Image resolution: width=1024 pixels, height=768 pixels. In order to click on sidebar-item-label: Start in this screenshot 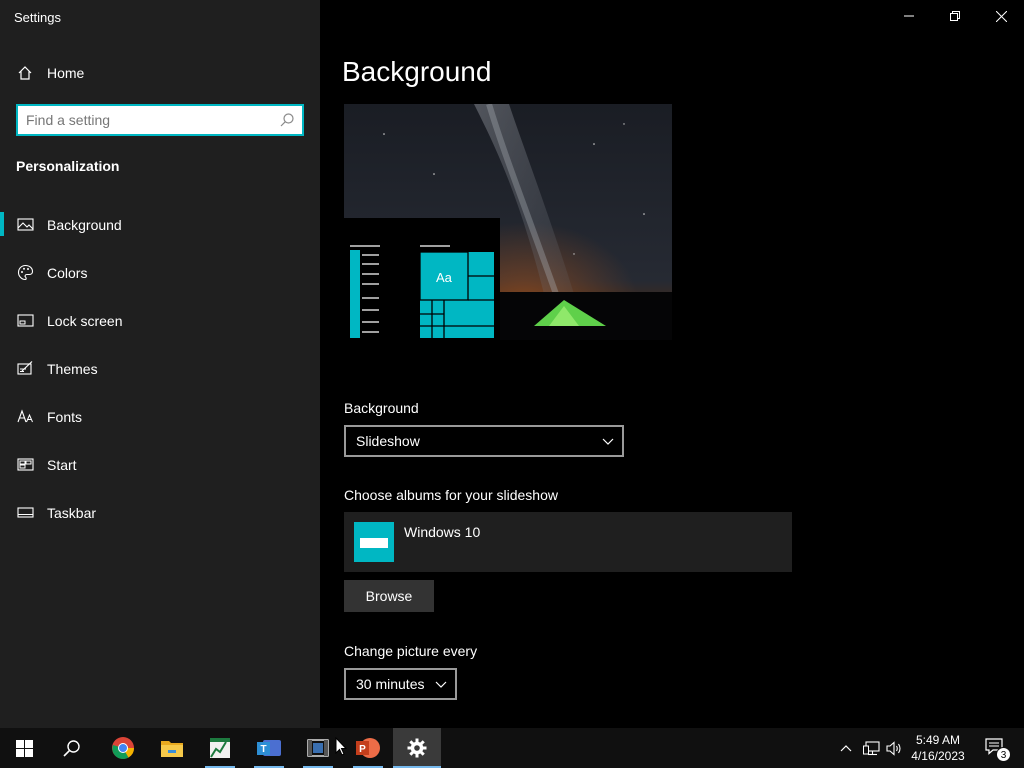, I will do `click(62, 465)`.